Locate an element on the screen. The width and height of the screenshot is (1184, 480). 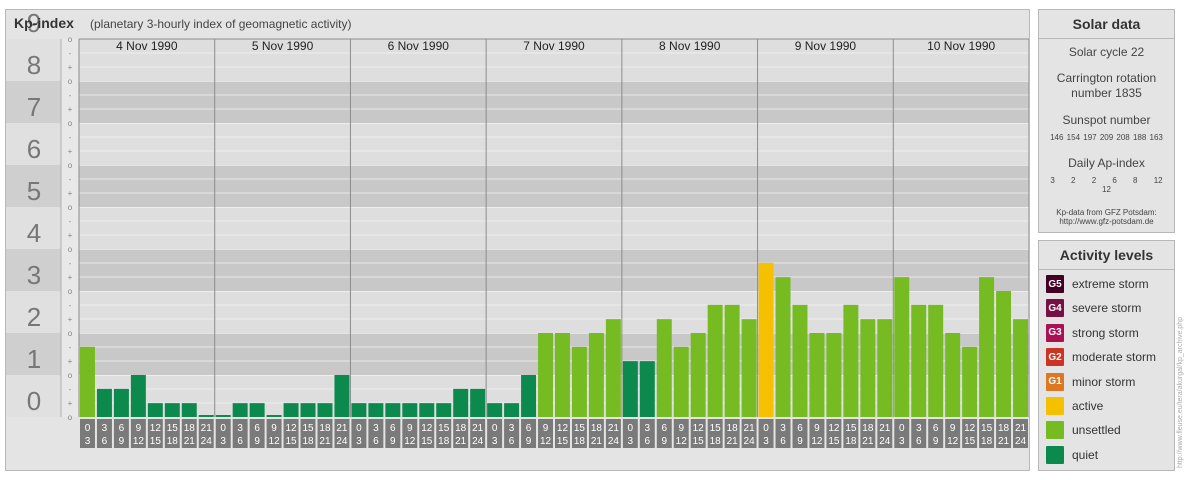
day-label: 8 Nov 1990 is located at coordinates (690, 46).